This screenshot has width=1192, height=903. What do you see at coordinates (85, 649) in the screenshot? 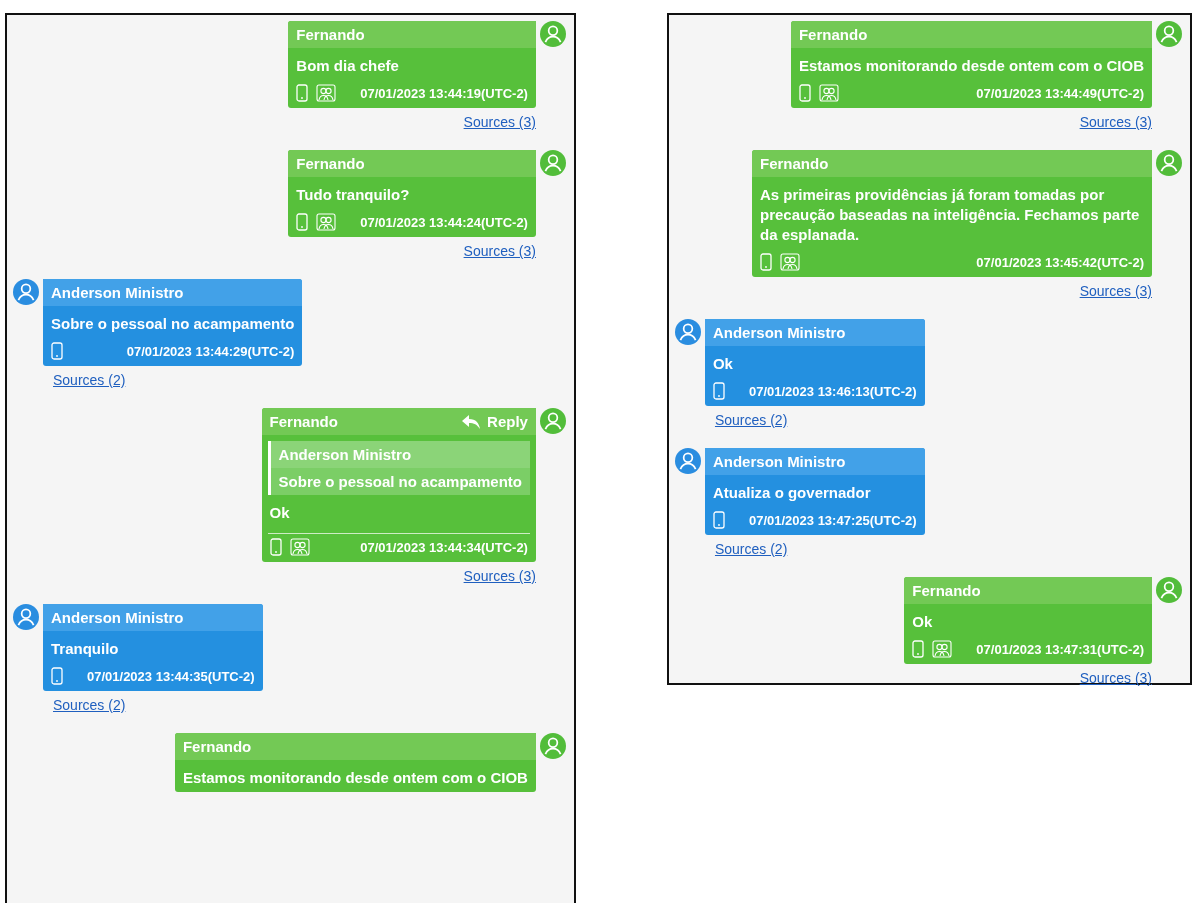
I see `message-text: Tranquilo` at bounding box center [85, 649].